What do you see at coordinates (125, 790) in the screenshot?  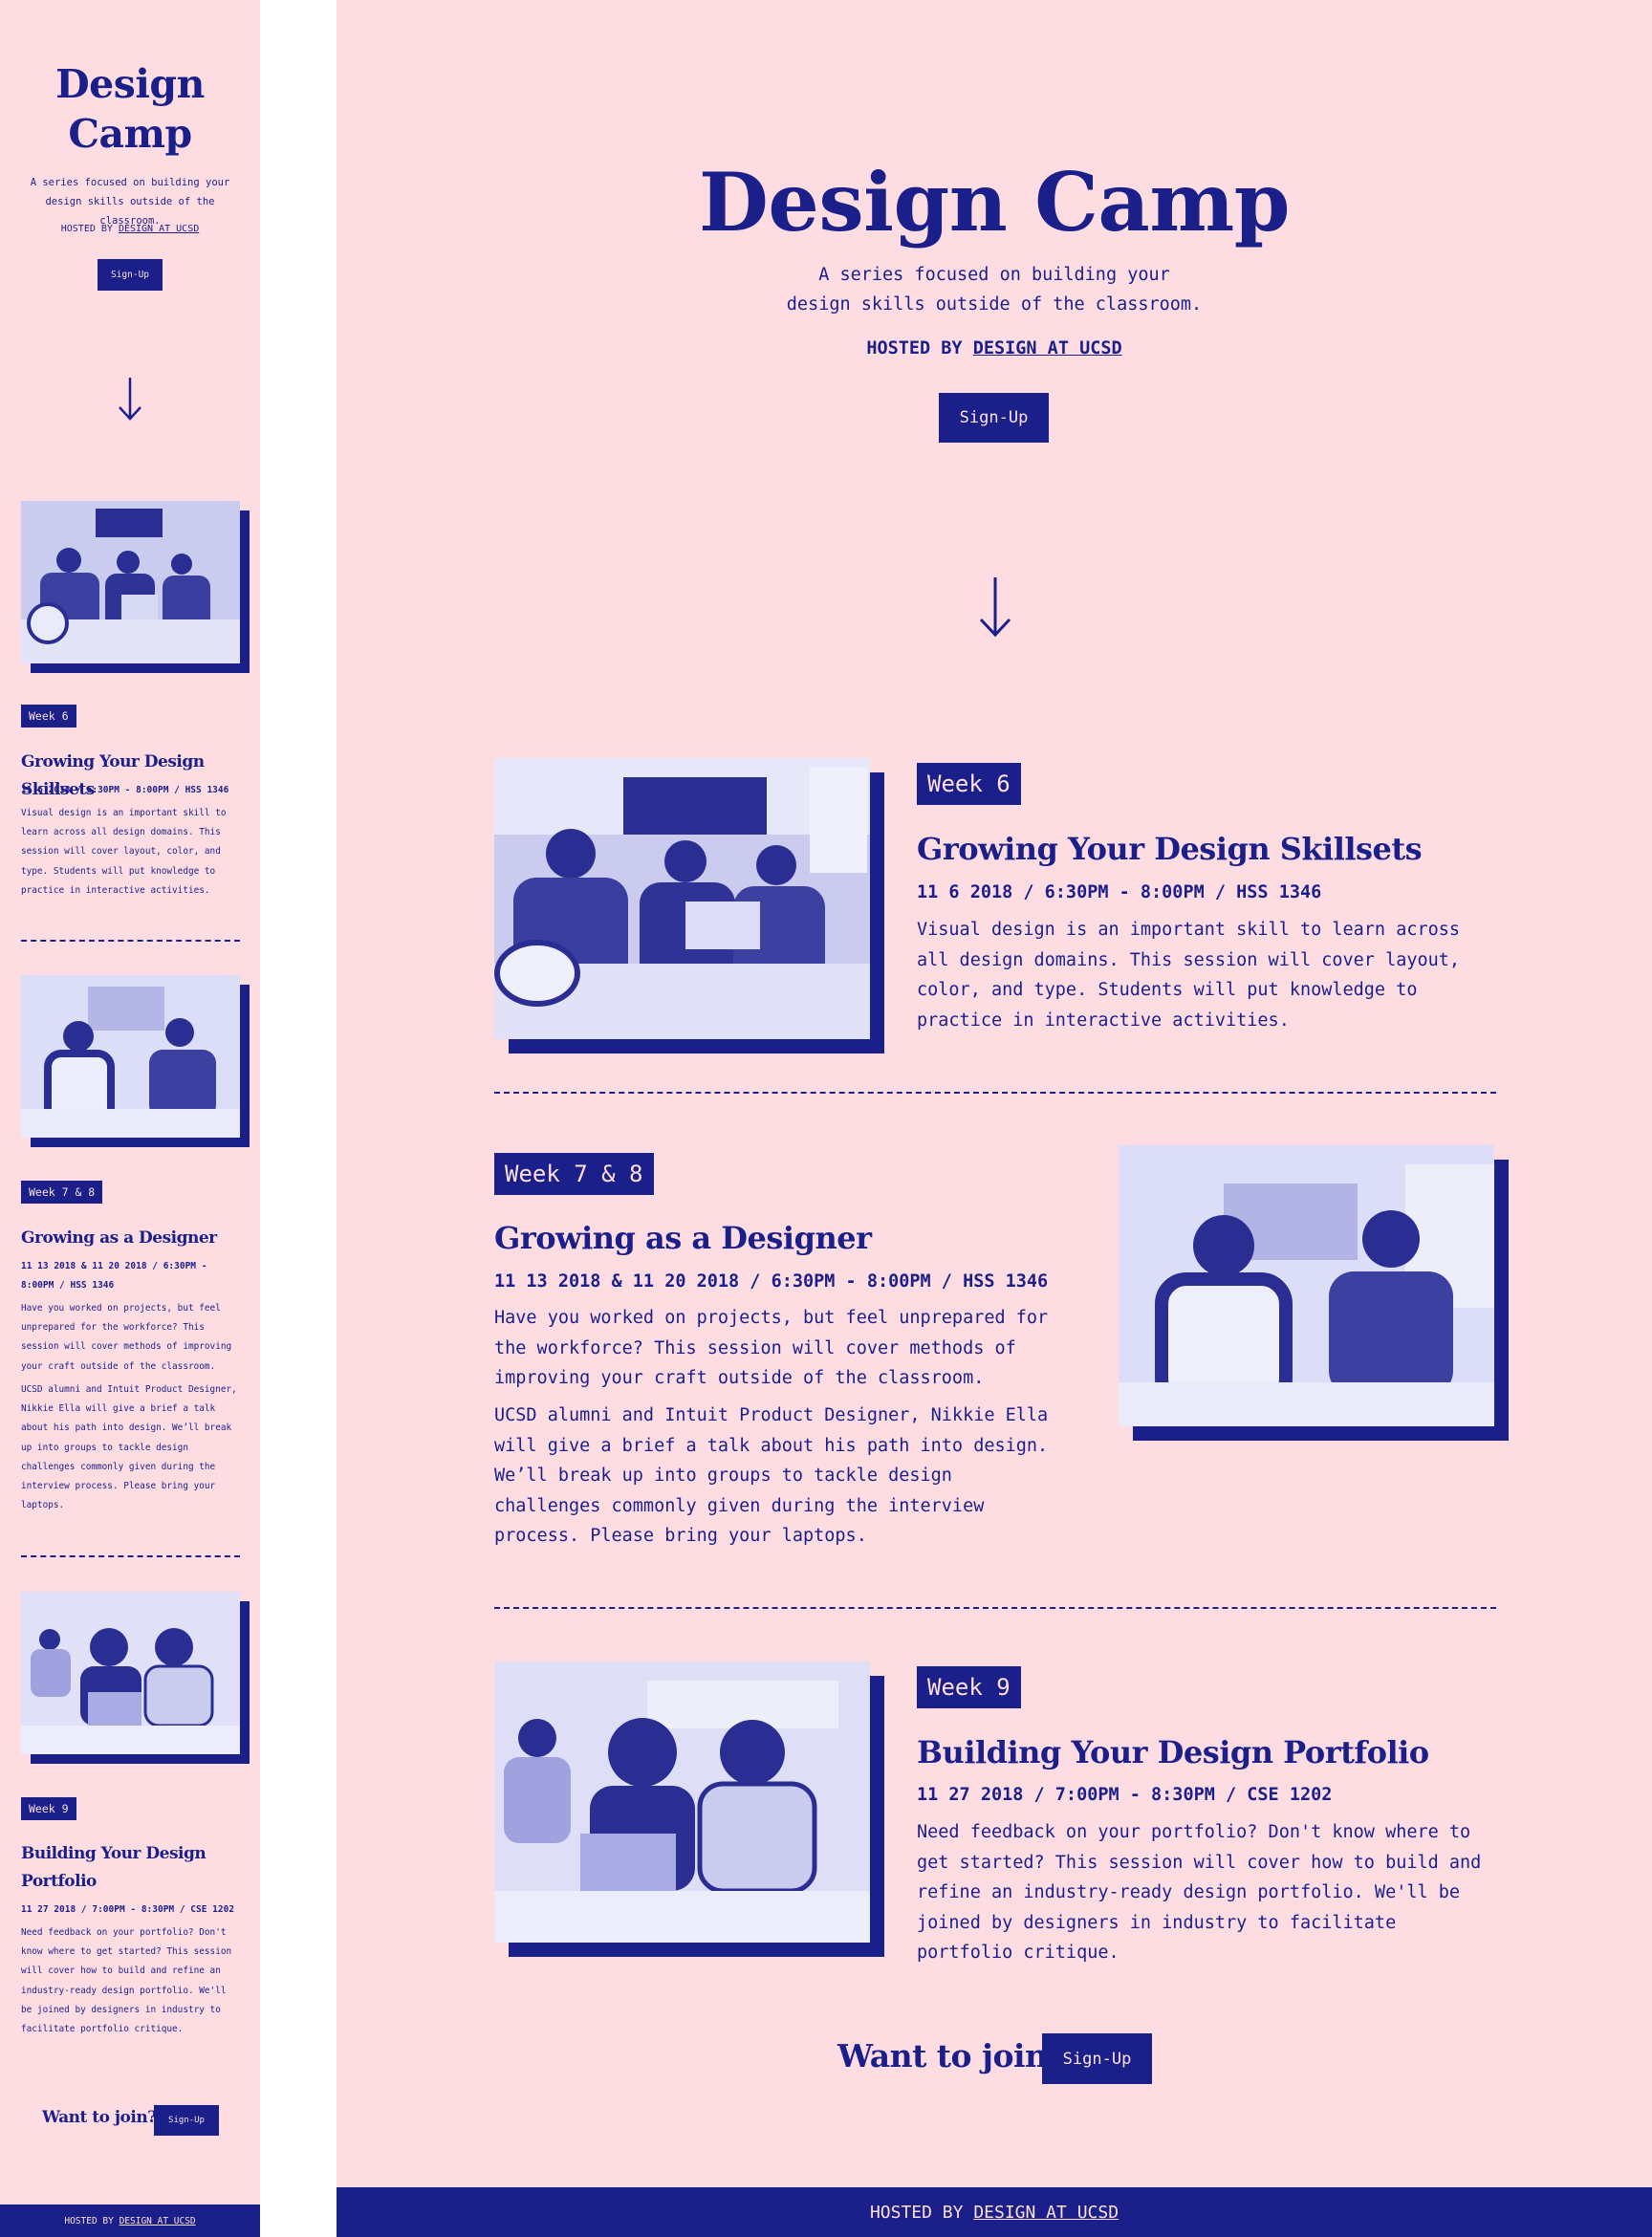 I see `mobile-session-meta: 11 6 2018 / 6:30PM - 8:00PM / HSS 1346` at bounding box center [125, 790].